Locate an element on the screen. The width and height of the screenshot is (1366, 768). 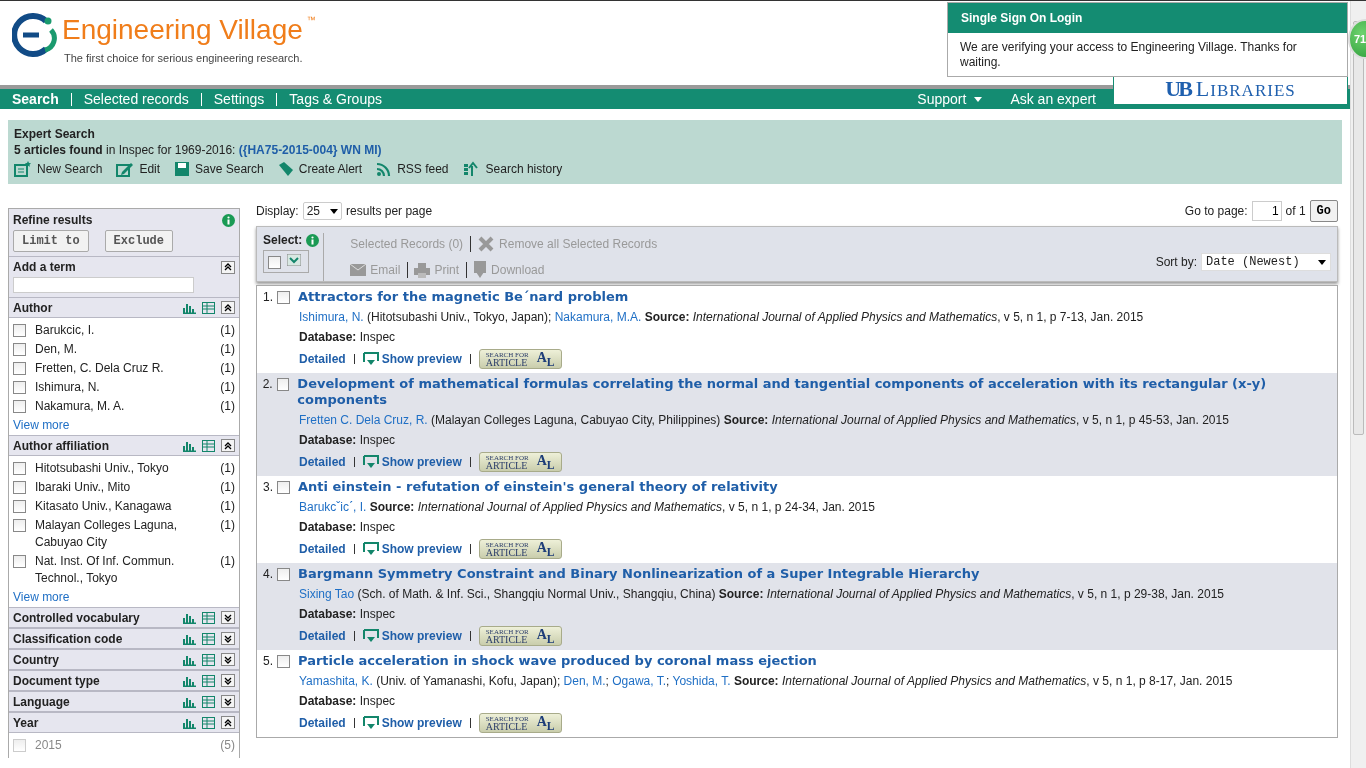
nav-item: Selected records is located at coordinates (142, 99).